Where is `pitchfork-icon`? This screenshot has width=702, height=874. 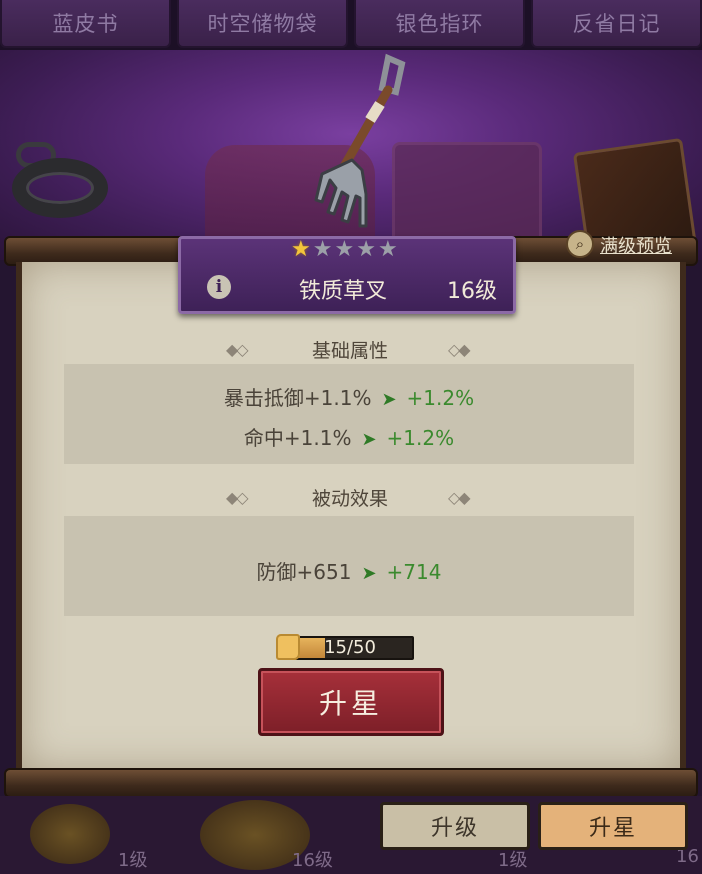 pitchfork-icon is located at coordinates (360, 140).